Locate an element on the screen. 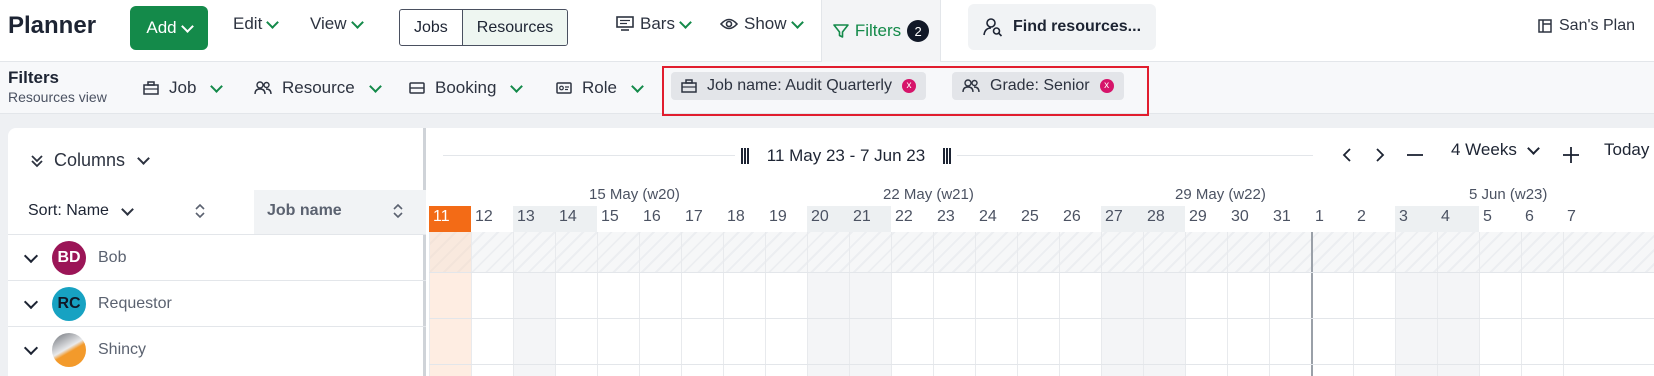  monitor-icon is located at coordinates (625, 23).